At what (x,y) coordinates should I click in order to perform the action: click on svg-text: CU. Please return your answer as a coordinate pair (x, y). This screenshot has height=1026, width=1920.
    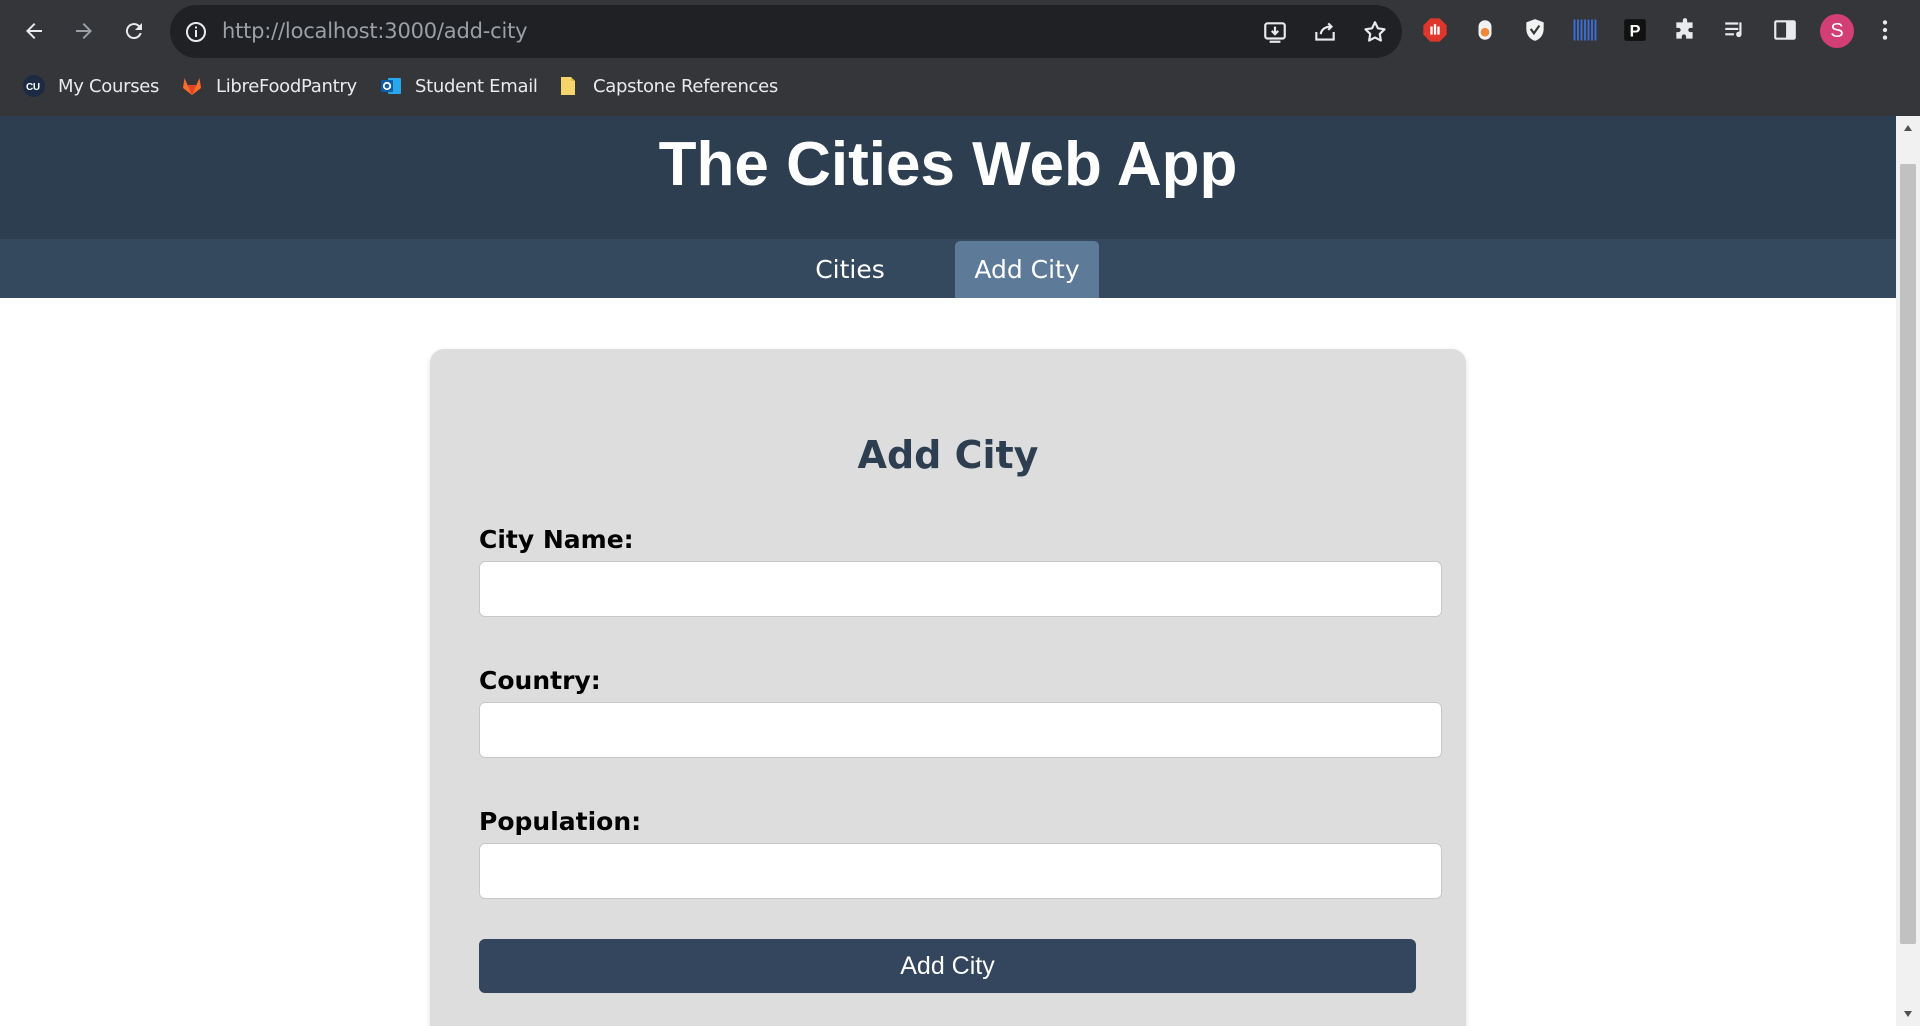
    Looking at the image, I should click on (33, 87).